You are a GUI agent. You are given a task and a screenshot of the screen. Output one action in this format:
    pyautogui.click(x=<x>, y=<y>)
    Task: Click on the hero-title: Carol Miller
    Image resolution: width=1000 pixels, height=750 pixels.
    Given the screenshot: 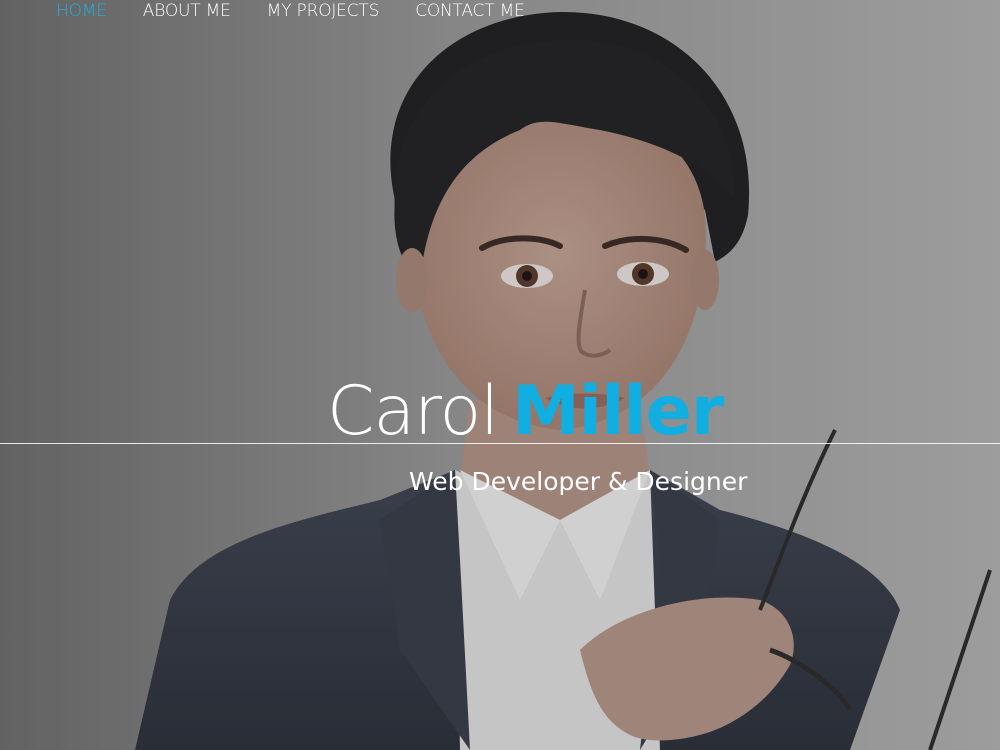 What is the action you would take?
    pyautogui.click(x=525, y=411)
    